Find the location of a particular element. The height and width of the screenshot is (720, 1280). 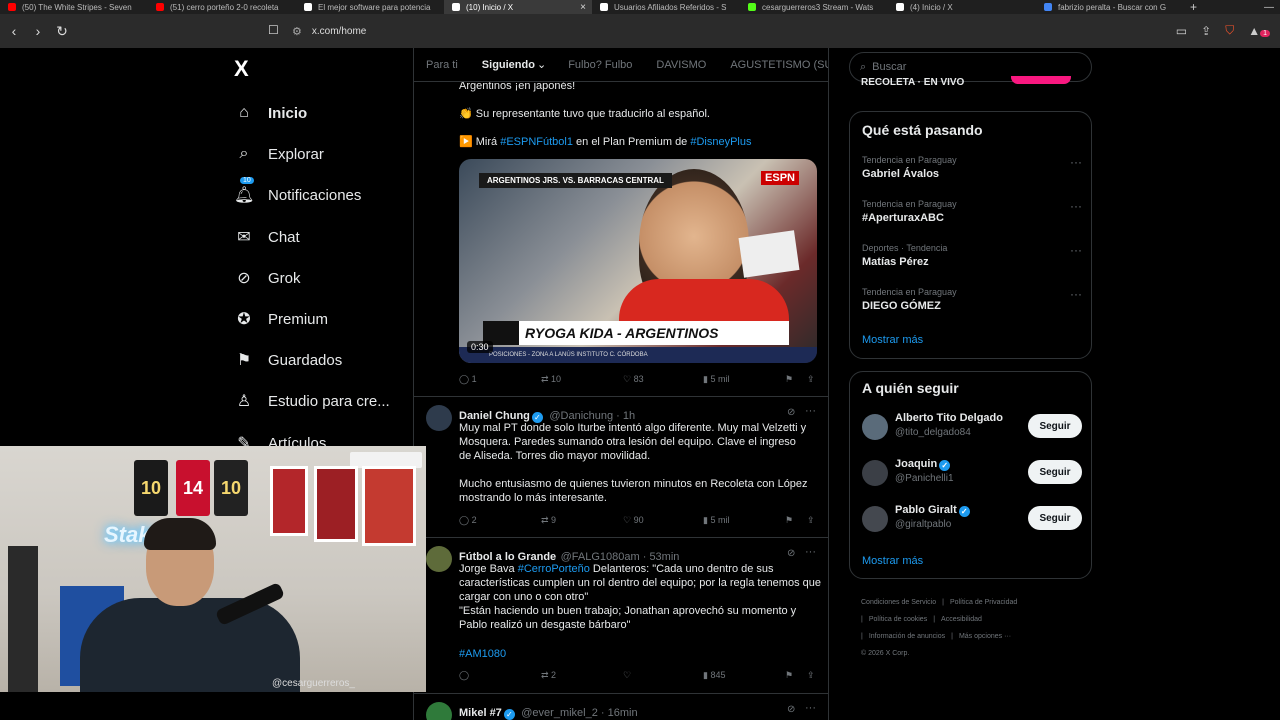

browser-tab: El mejor software para potencia is located at coordinates (370, 7).